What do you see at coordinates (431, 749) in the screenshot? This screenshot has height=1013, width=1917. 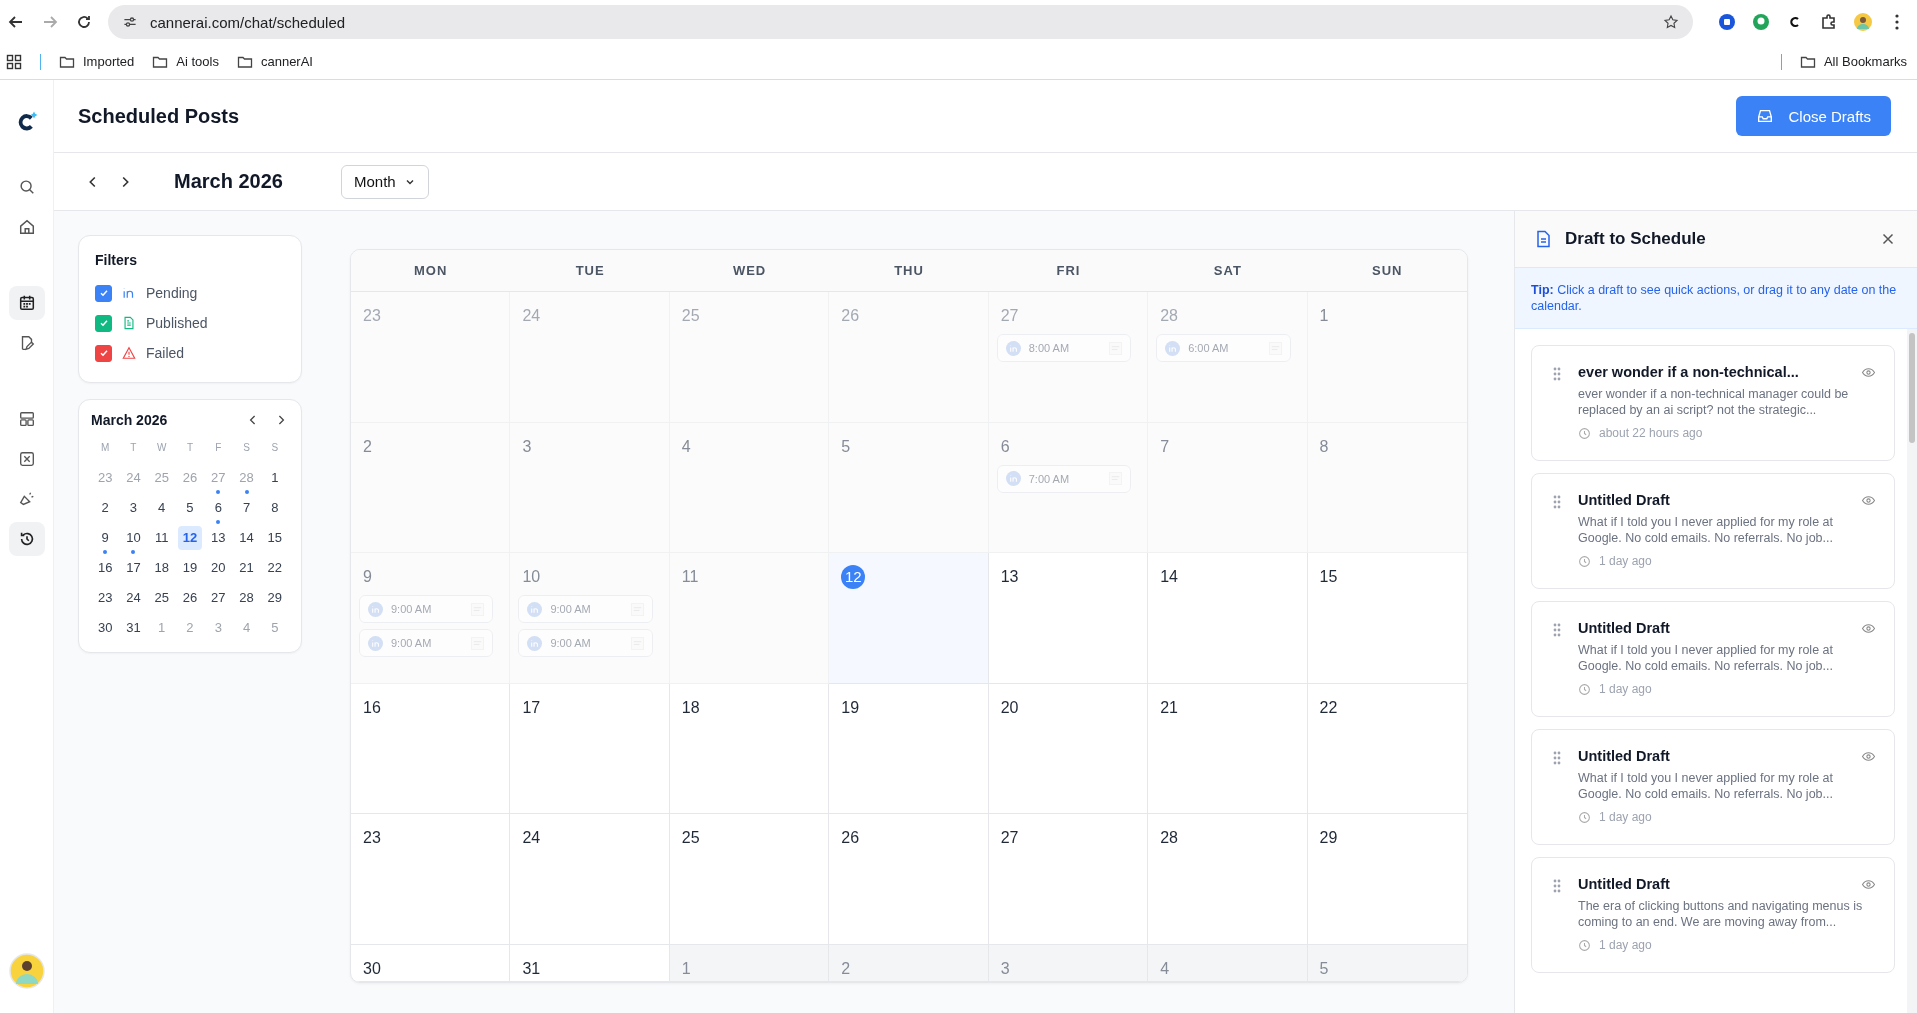 I see `calendar-day-cell: 16` at bounding box center [431, 749].